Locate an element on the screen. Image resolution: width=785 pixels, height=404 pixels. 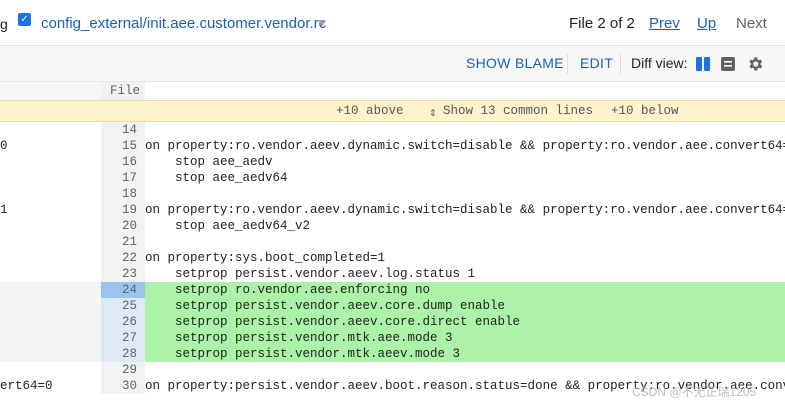
added-code-line: setprop ro.vendor.aee.enforcing no is located at coordinates (465, 290).